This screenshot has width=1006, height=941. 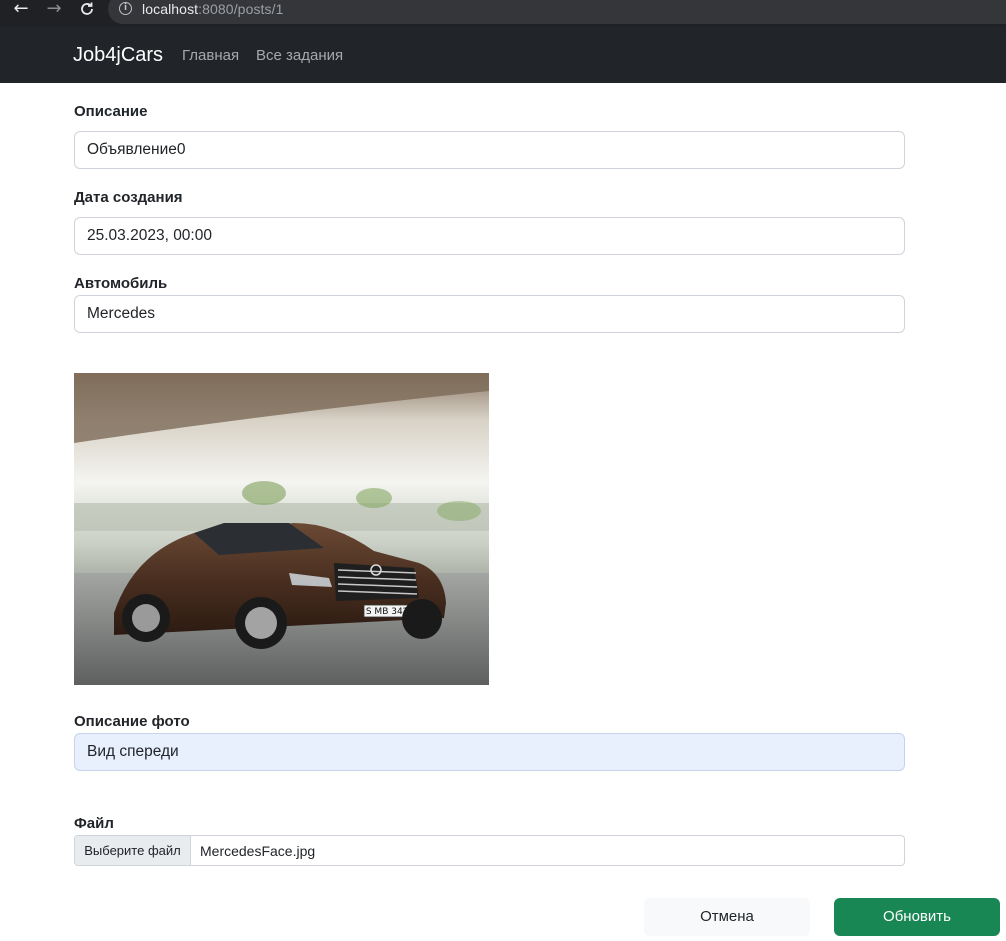 I want to click on url-text: localhost:8080/posts/1, so click(x=213, y=9).